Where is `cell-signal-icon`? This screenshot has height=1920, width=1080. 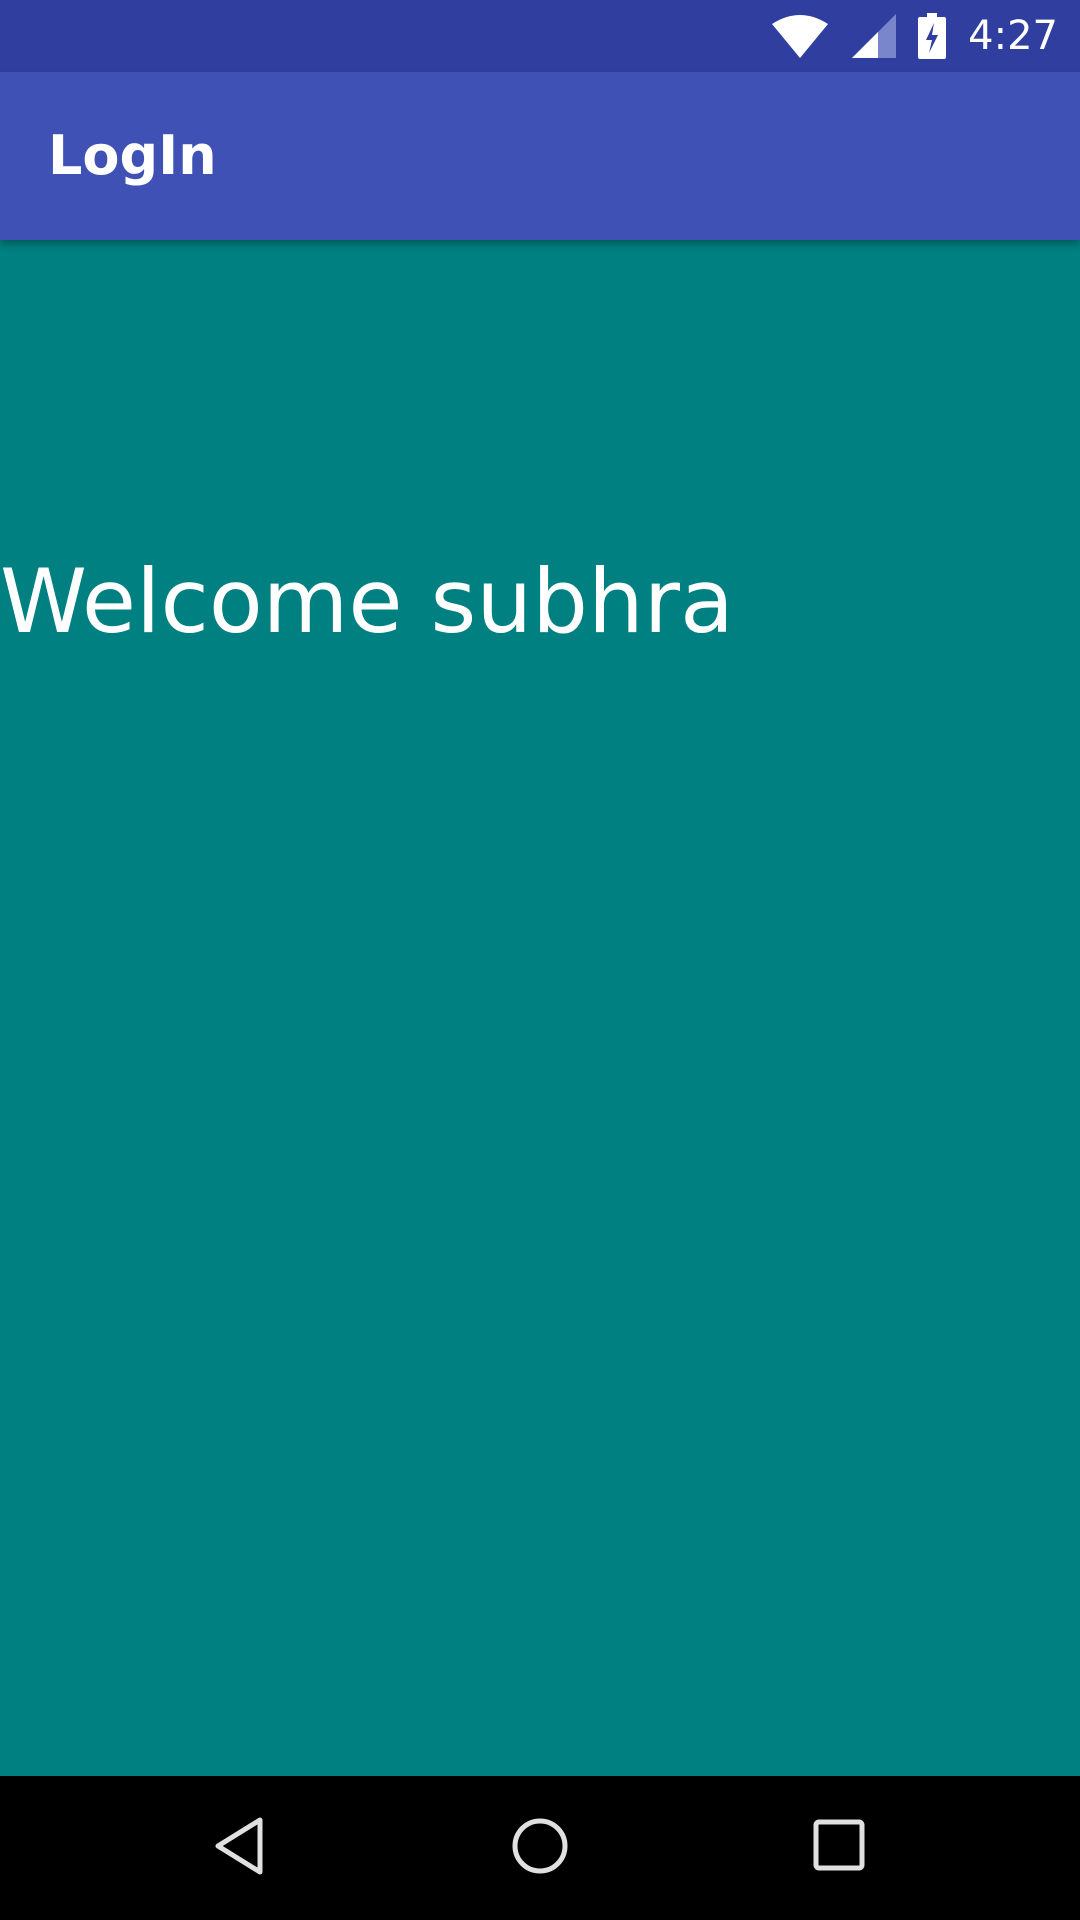 cell-signal-icon is located at coordinates (874, 36).